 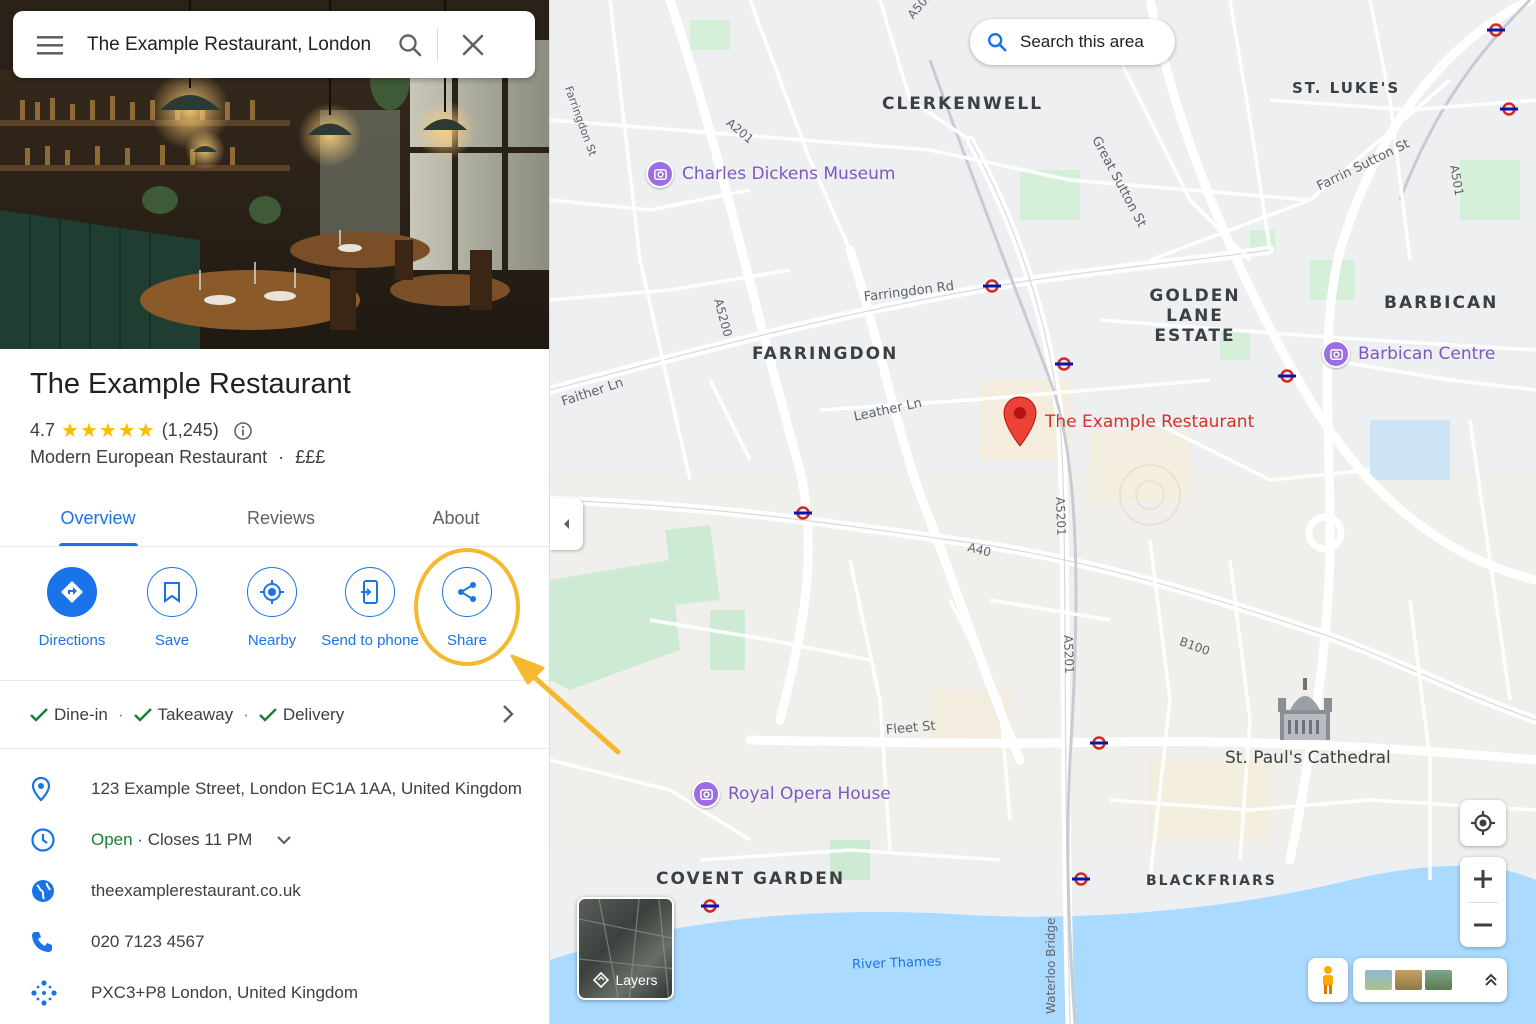 I want to click on zoom-controls, so click(x=1483, y=902).